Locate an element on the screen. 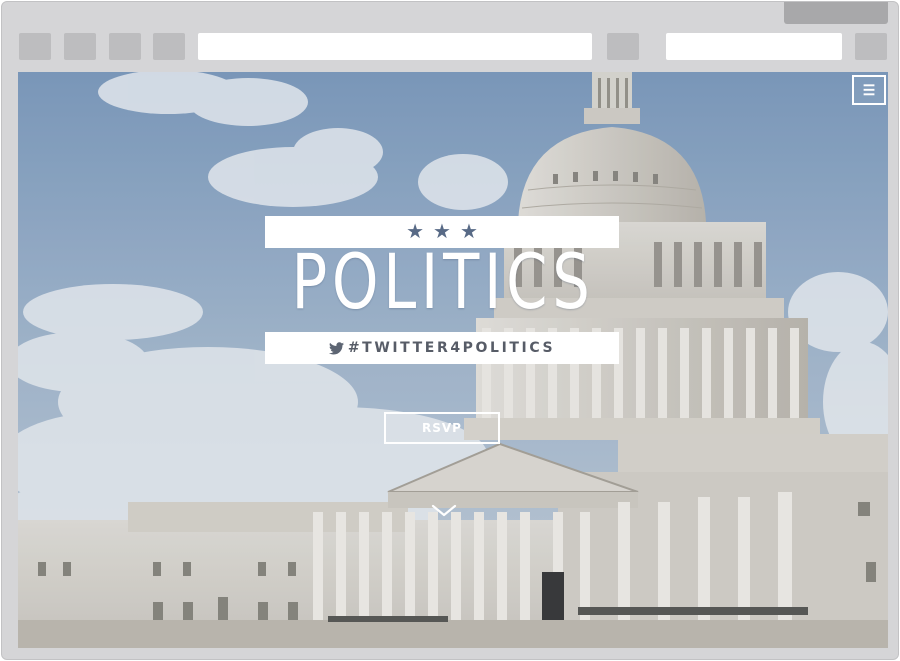  address-bar is located at coordinates (395, 46).